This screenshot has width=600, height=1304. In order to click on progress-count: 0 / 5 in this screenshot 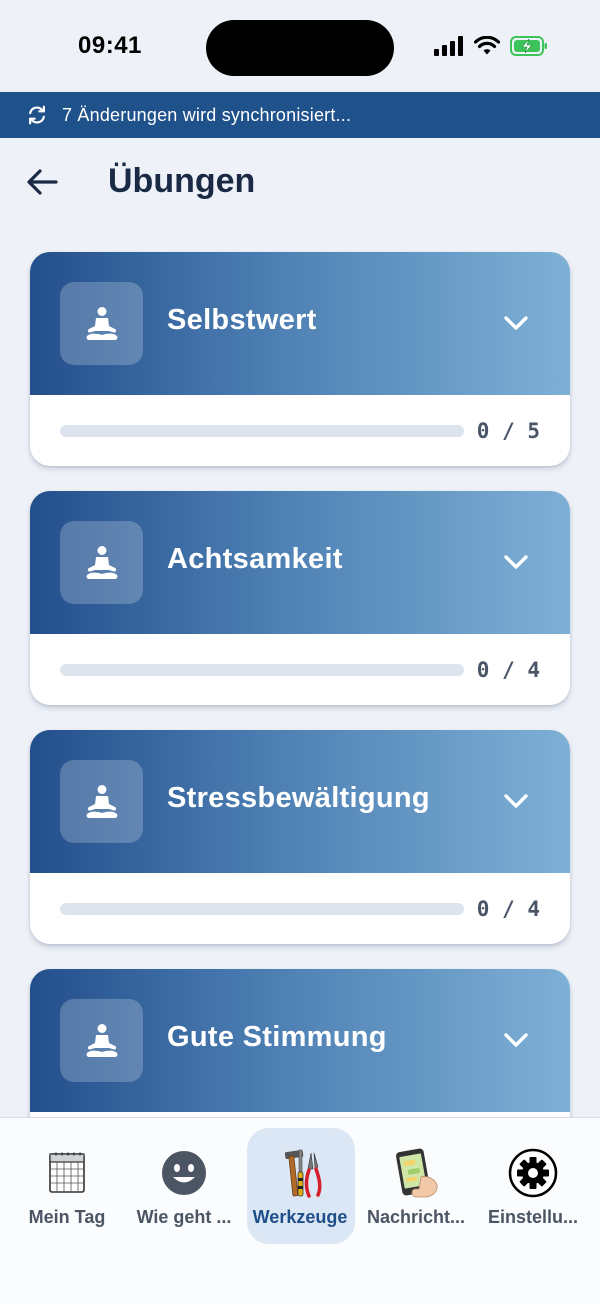, I will do `click(508, 431)`.